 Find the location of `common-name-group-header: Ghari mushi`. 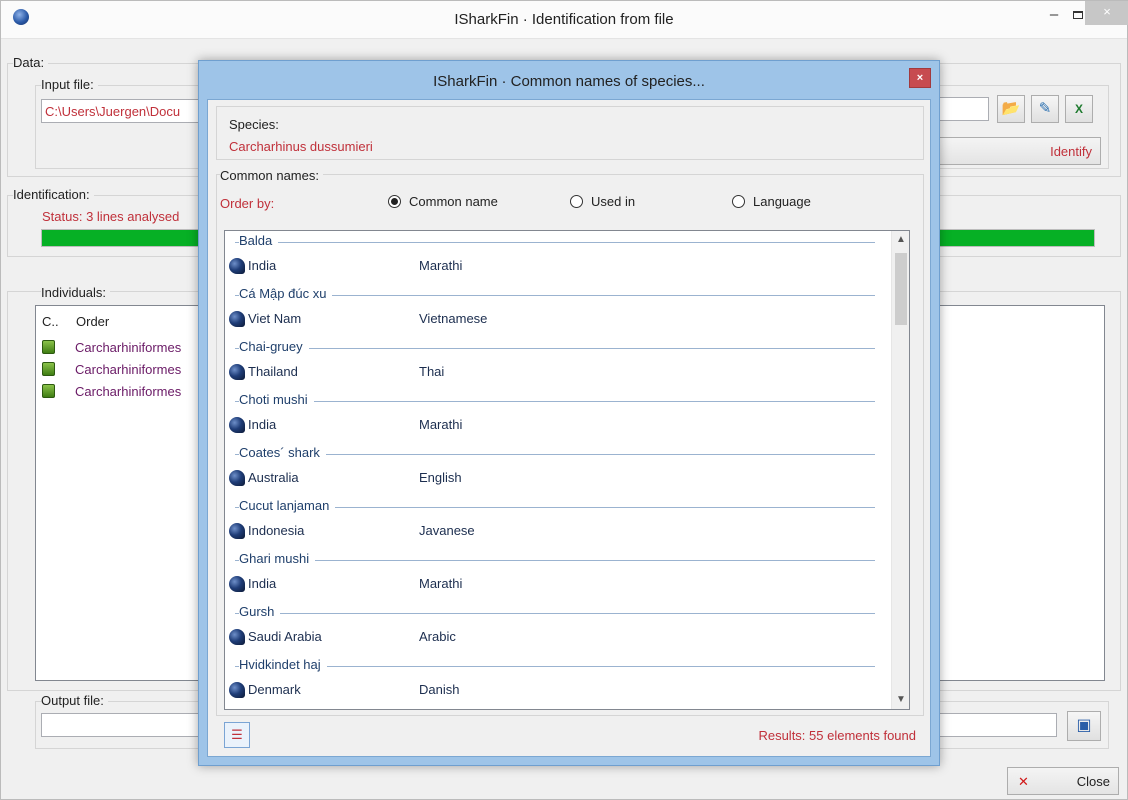

common-name-group-header: Ghari mushi is located at coordinates (277, 558).